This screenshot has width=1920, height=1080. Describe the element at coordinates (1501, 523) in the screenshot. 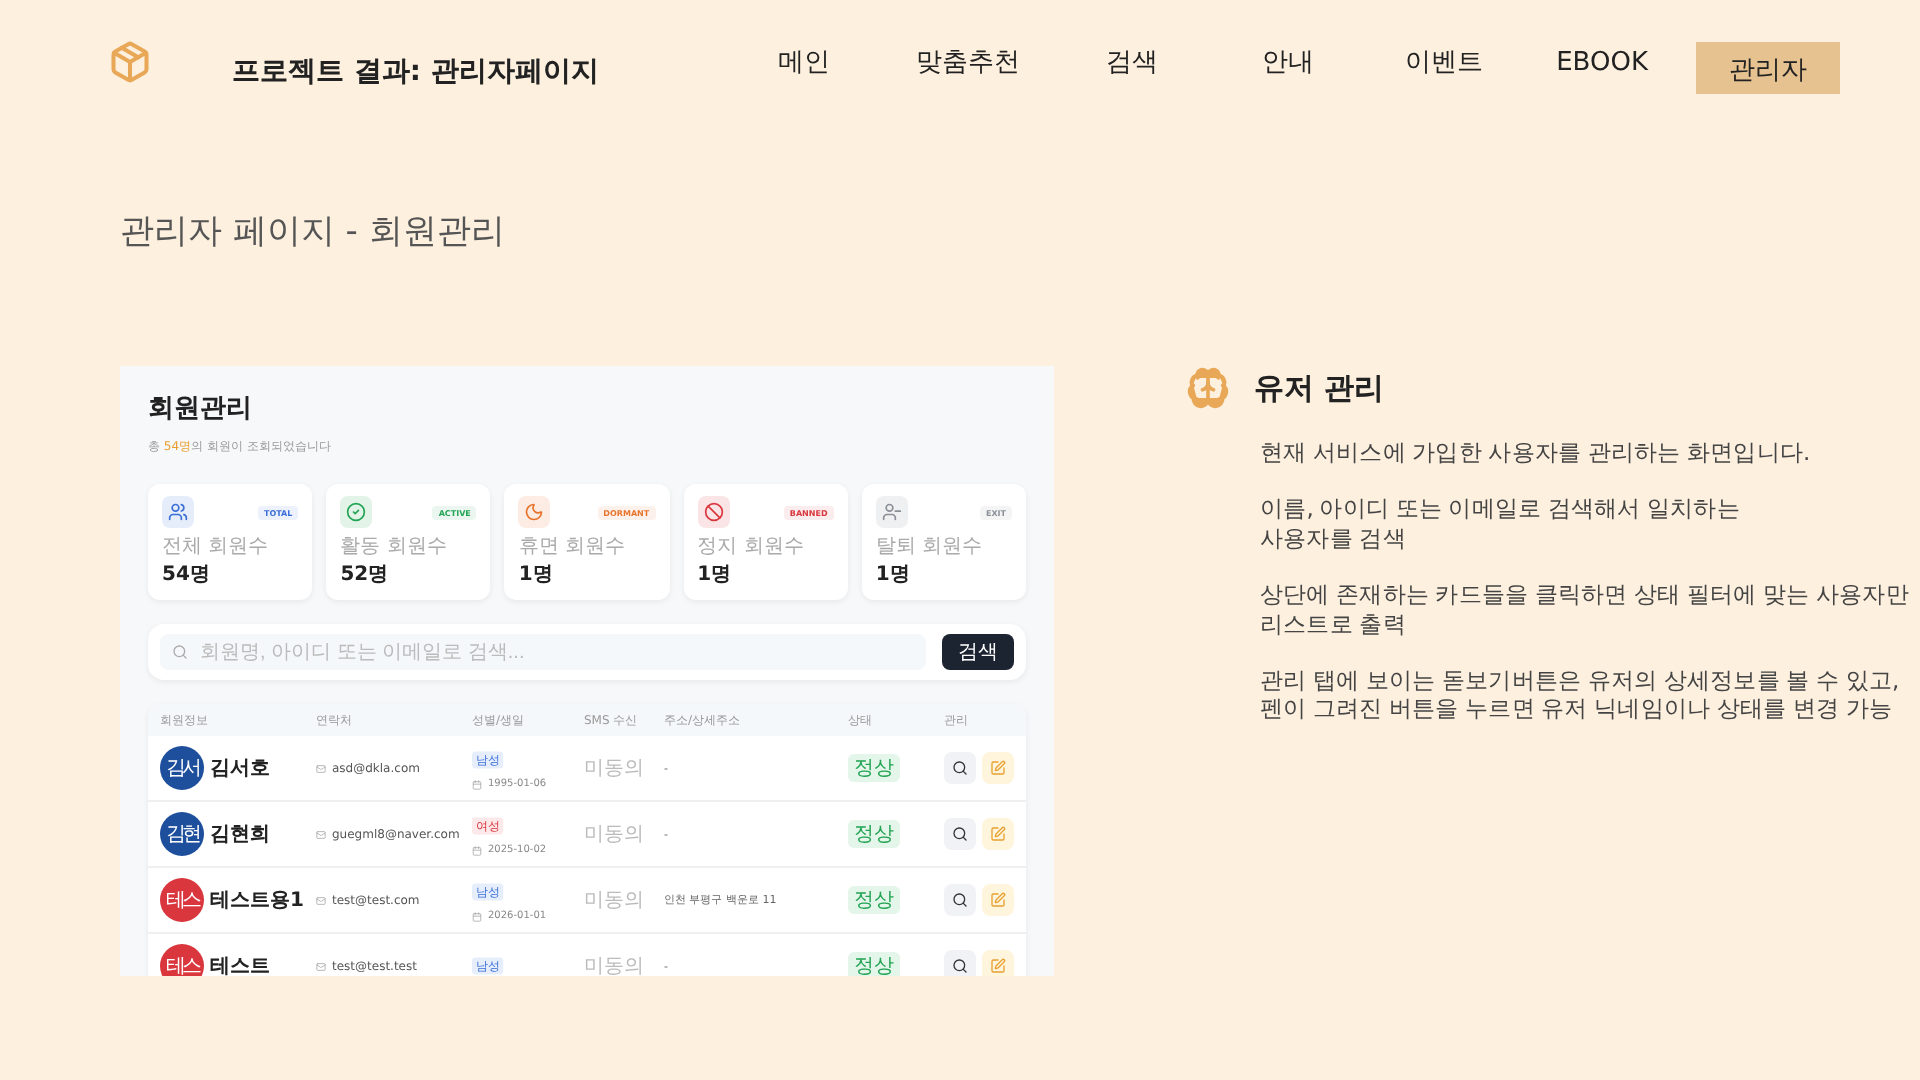

I see `feature-description: 이름, 아이디 또는 이메일로 검색해서 일치하는 사용자를 검색` at that location.